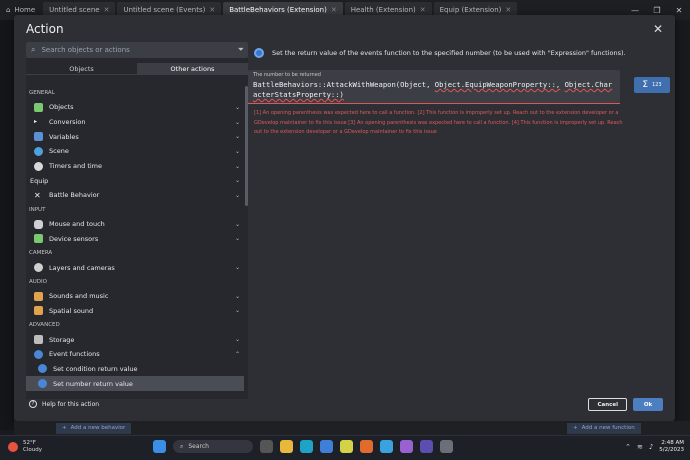 Image resolution: width=690 pixels, height=460 pixels. I want to click on search-bar: ⌕ ⏷, so click(137, 50).